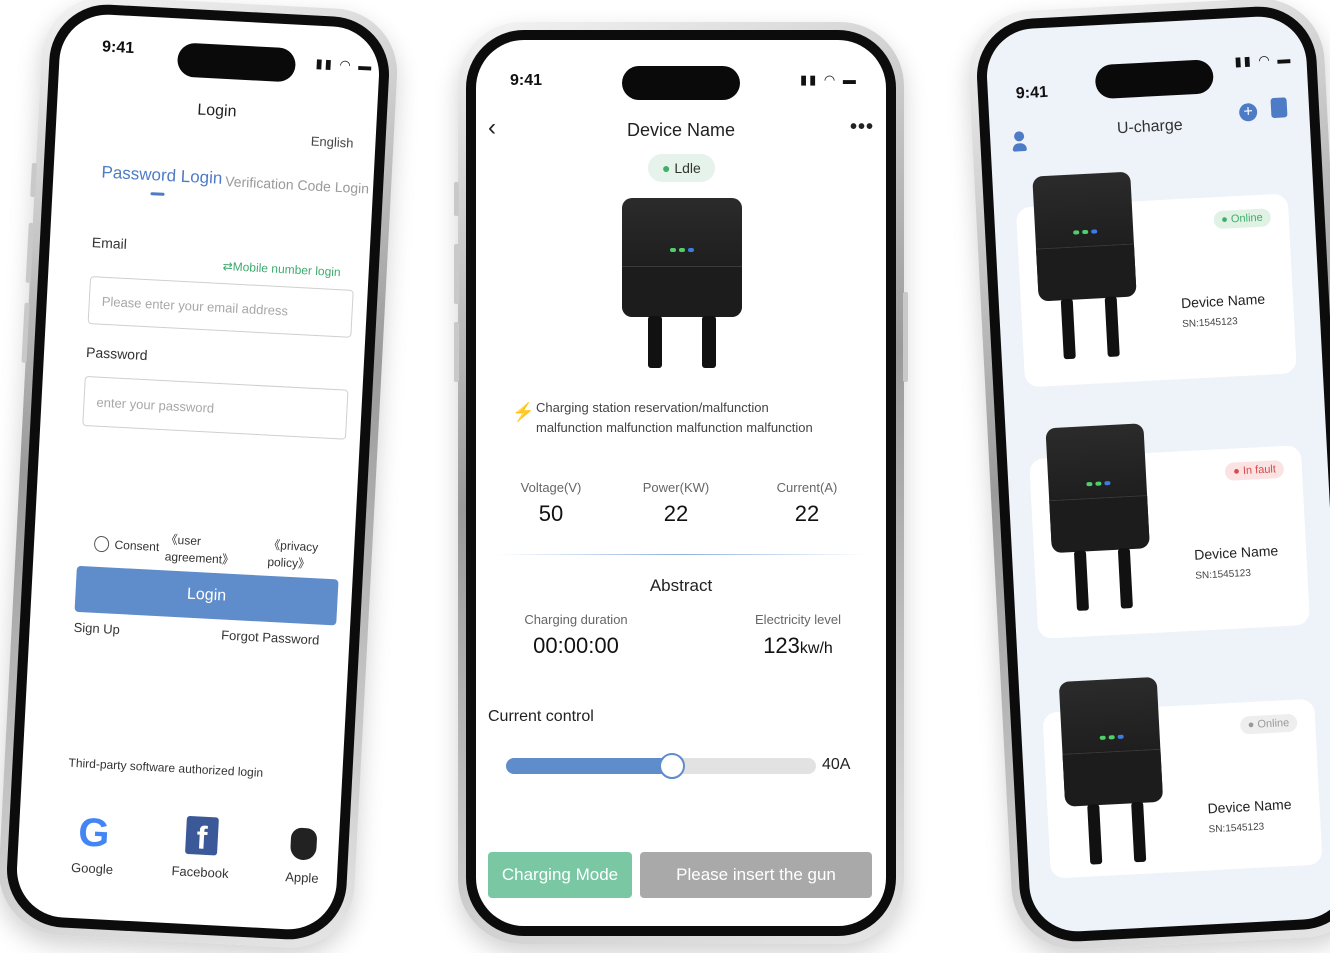  What do you see at coordinates (201, 835) in the screenshot?
I see `facebook-icon: f` at bounding box center [201, 835].